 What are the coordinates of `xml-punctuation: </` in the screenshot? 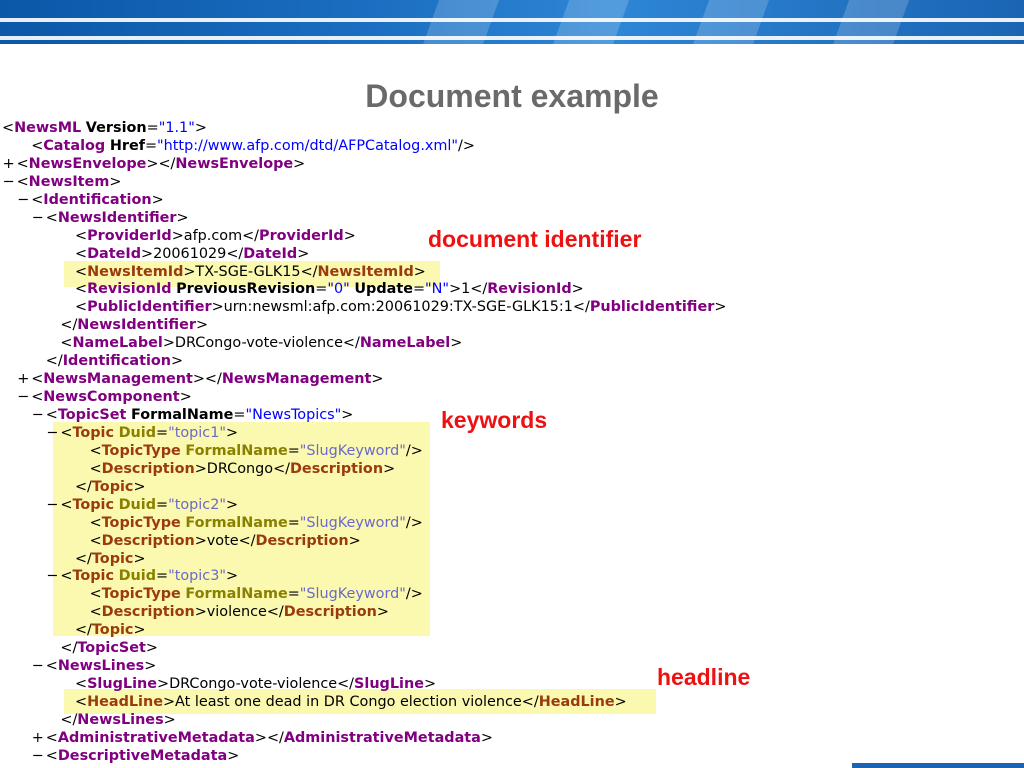 It's located at (69, 719).